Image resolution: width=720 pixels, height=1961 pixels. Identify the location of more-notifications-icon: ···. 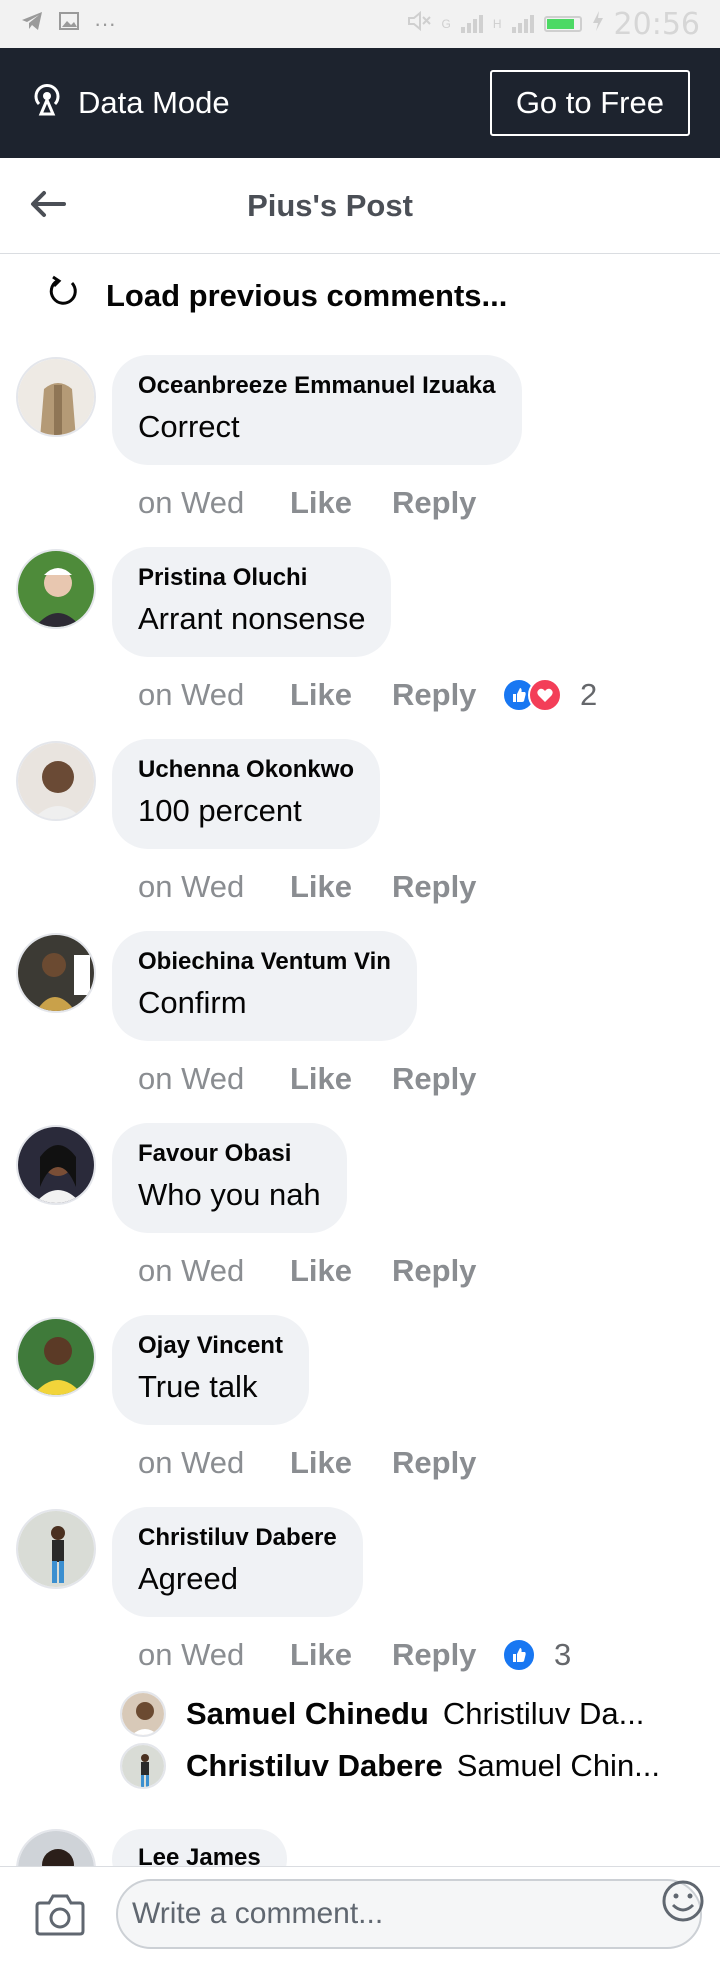
(105, 23).